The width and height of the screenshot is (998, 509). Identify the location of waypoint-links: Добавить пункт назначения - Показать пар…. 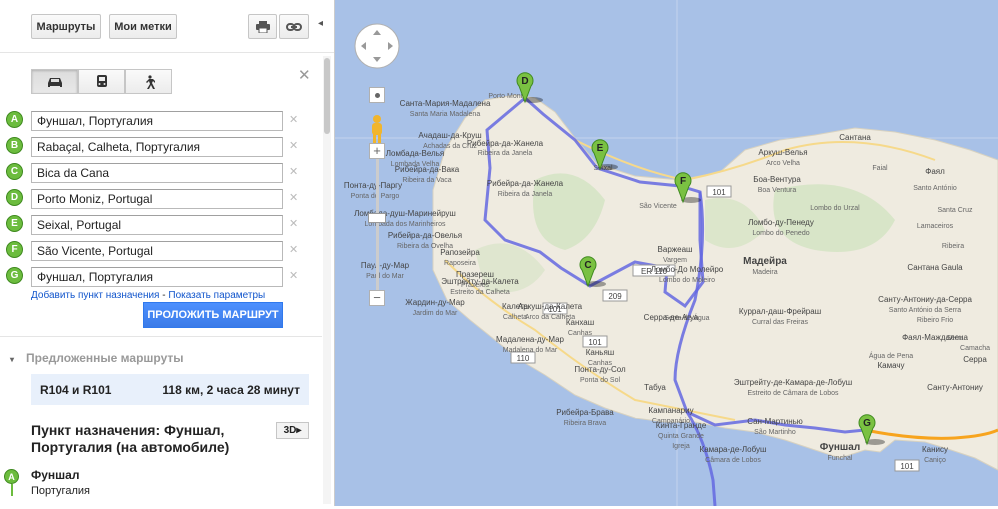
(148, 295).